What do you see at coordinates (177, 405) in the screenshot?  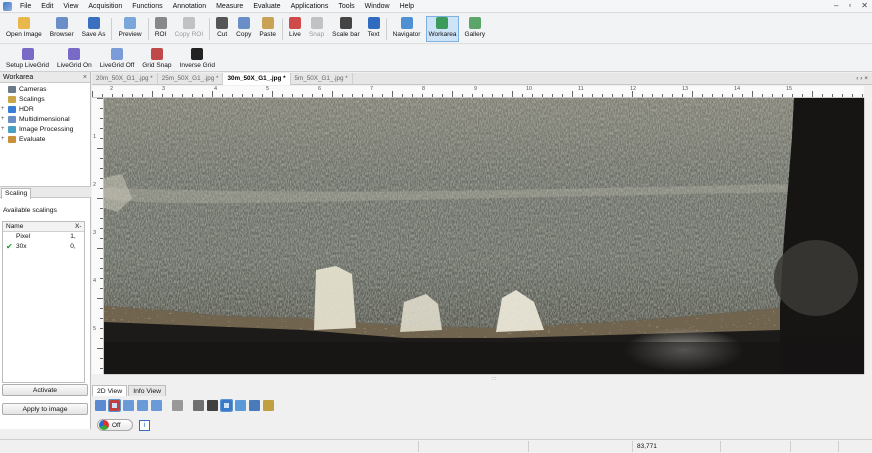 I see `roi-tool-icon` at bounding box center [177, 405].